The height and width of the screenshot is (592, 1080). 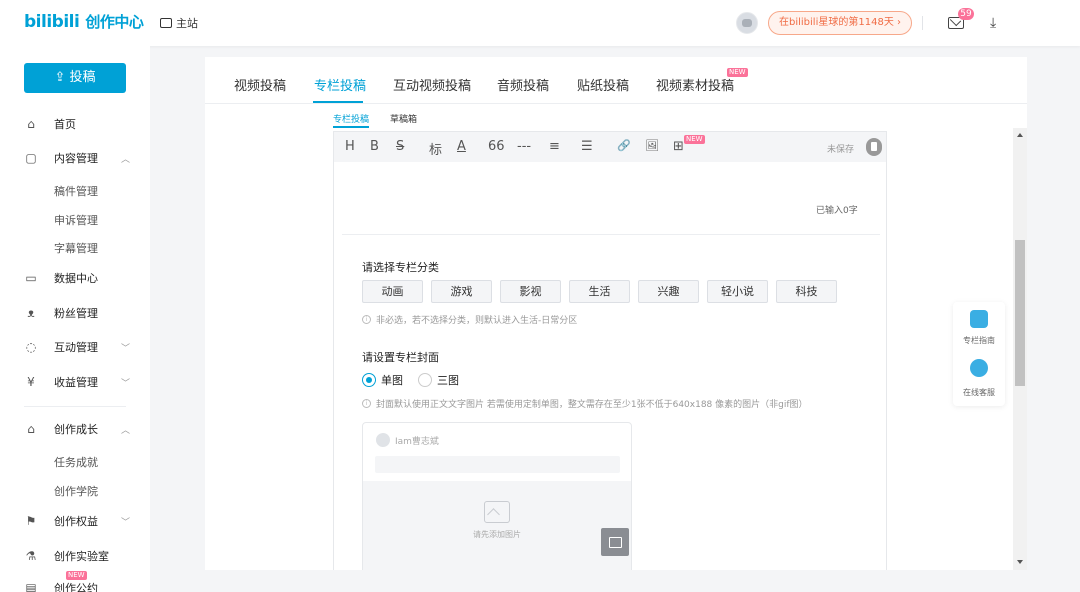 What do you see at coordinates (840, 23) in the screenshot?
I see `planet-days-pill: 在bilibili星球的第1148天 ›` at bounding box center [840, 23].